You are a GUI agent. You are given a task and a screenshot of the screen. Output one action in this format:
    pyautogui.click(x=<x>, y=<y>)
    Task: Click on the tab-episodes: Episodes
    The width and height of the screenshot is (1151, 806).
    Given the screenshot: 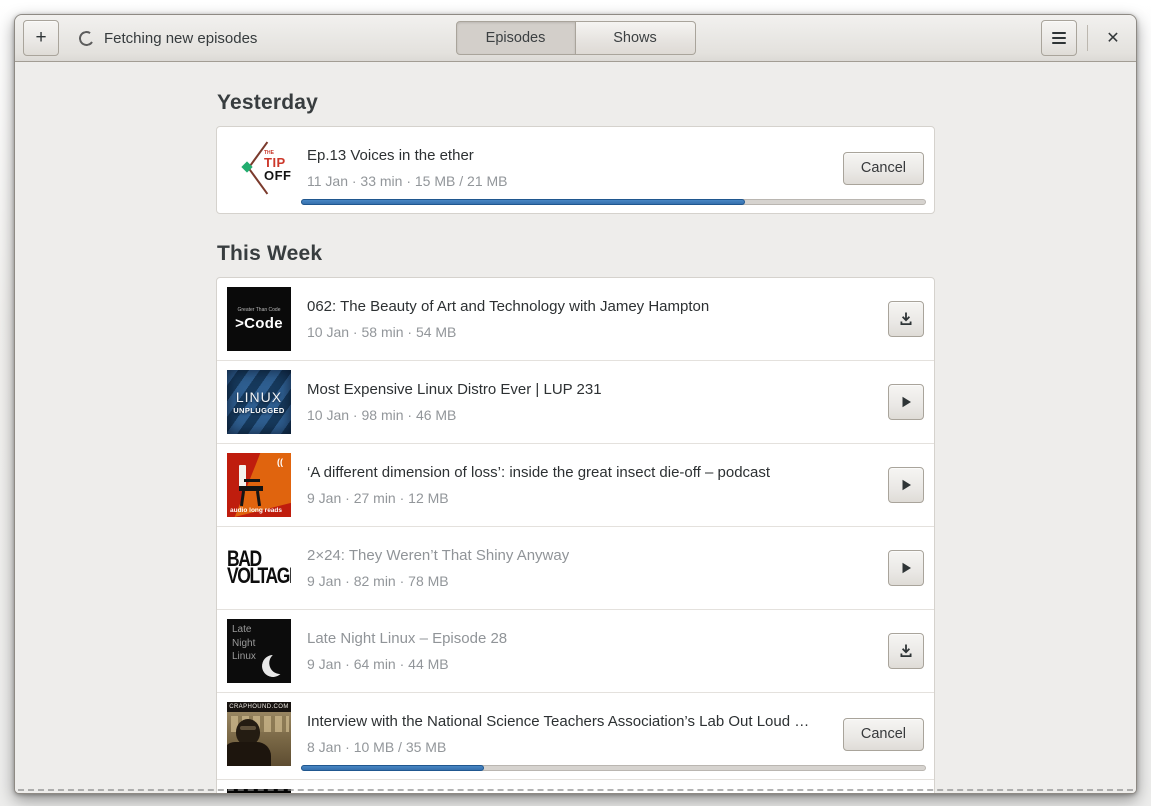 What is the action you would take?
    pyautogui.click(x=515, y=38)
    